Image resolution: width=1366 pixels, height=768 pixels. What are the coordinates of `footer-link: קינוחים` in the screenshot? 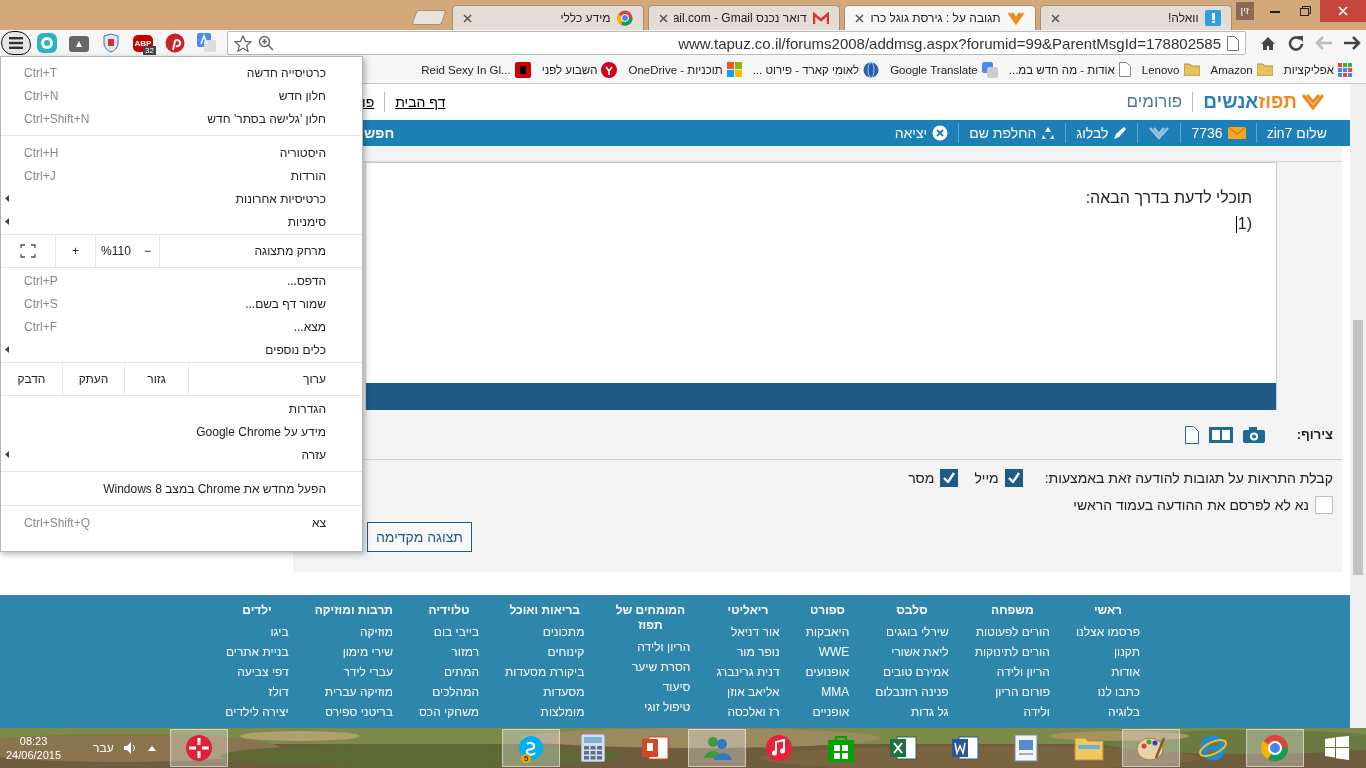 It's located at (545, 652).